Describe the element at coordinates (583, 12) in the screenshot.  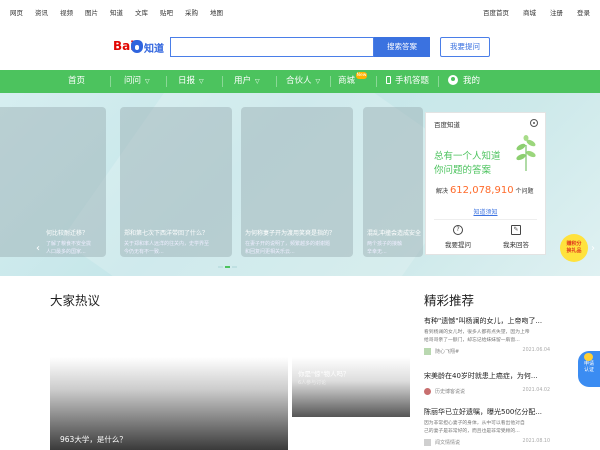
I see `login-link: 登录` at that location.